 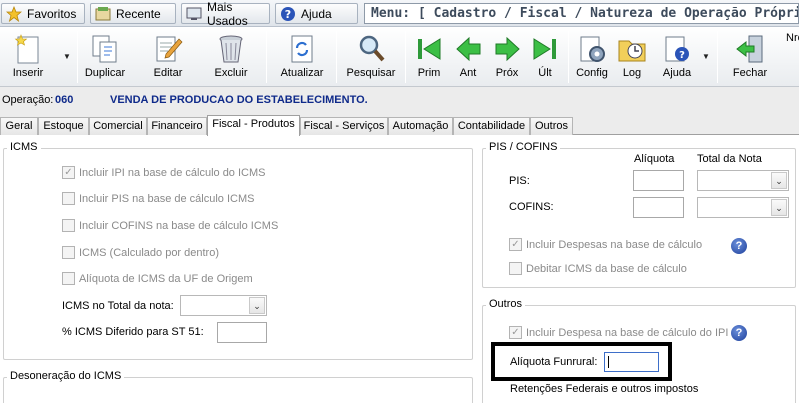 I want to click on log-button: Log, so click(x=632, y=57).